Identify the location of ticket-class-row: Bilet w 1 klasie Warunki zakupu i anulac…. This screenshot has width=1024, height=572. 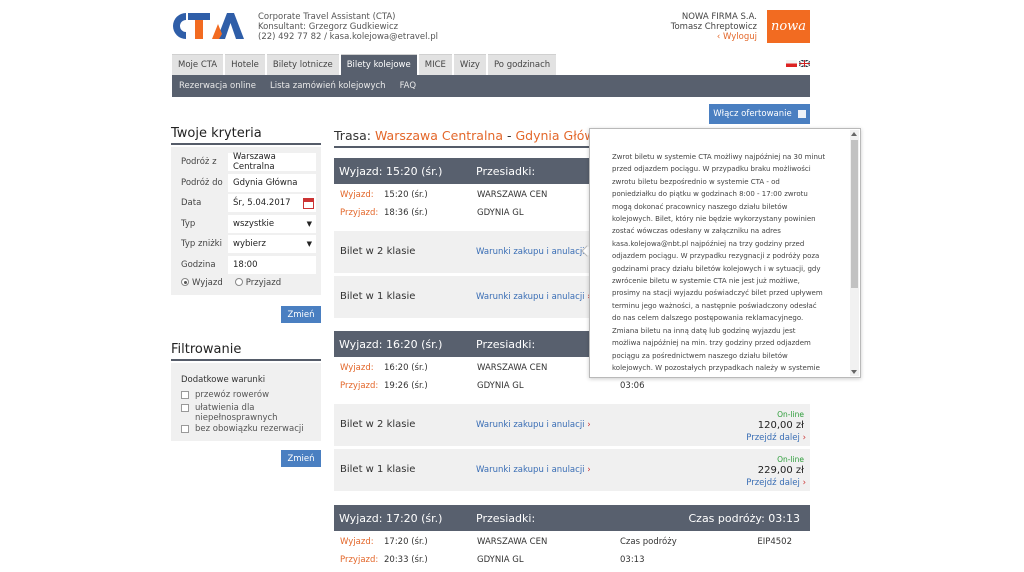
(572, 470).